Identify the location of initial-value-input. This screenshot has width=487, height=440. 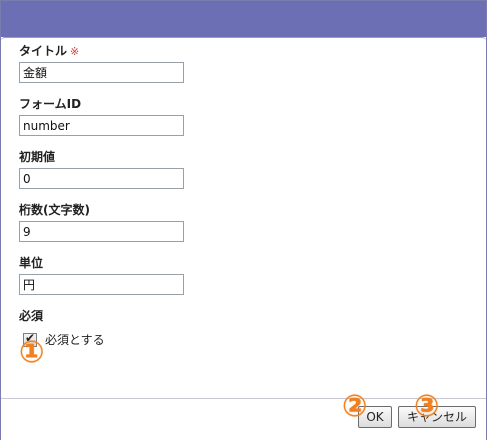
(101, 178).